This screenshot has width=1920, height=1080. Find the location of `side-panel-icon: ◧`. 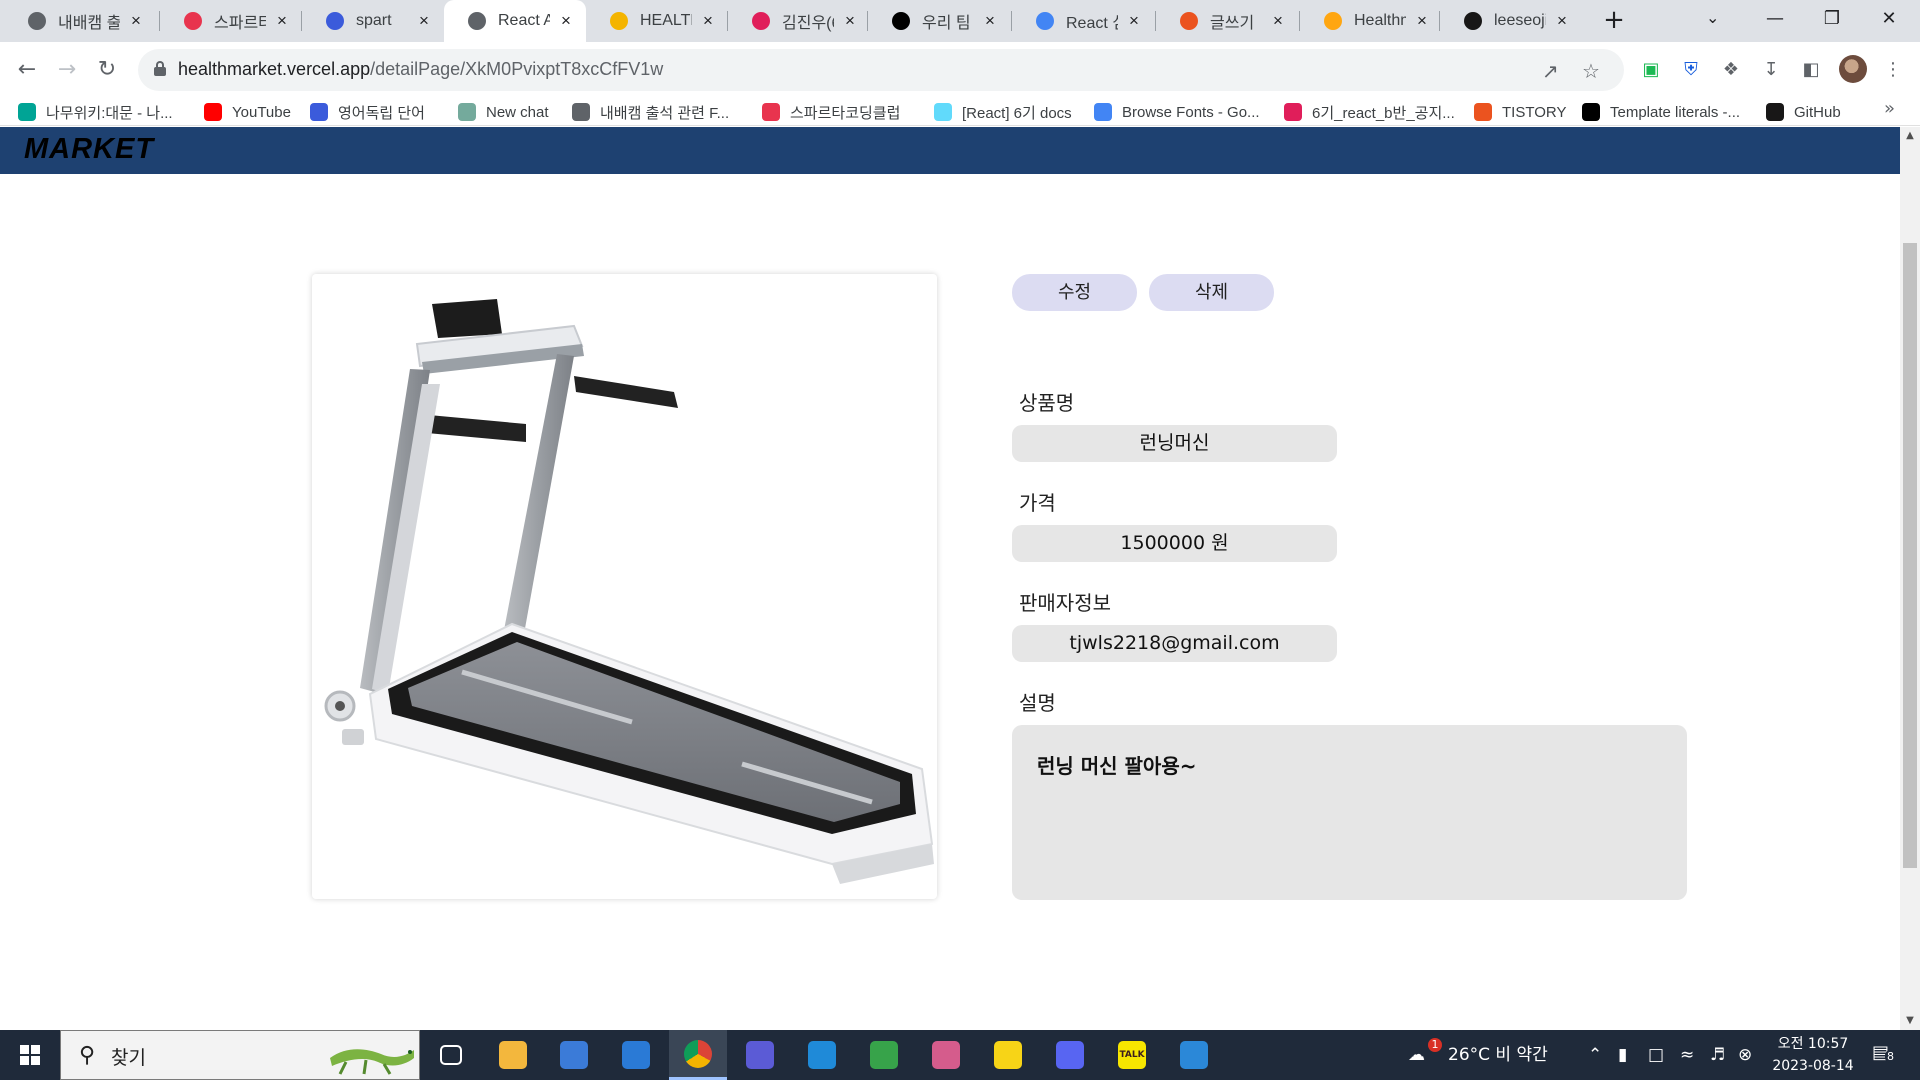

side-panel-icon: ◧ is located at coordinates (1811, 70).